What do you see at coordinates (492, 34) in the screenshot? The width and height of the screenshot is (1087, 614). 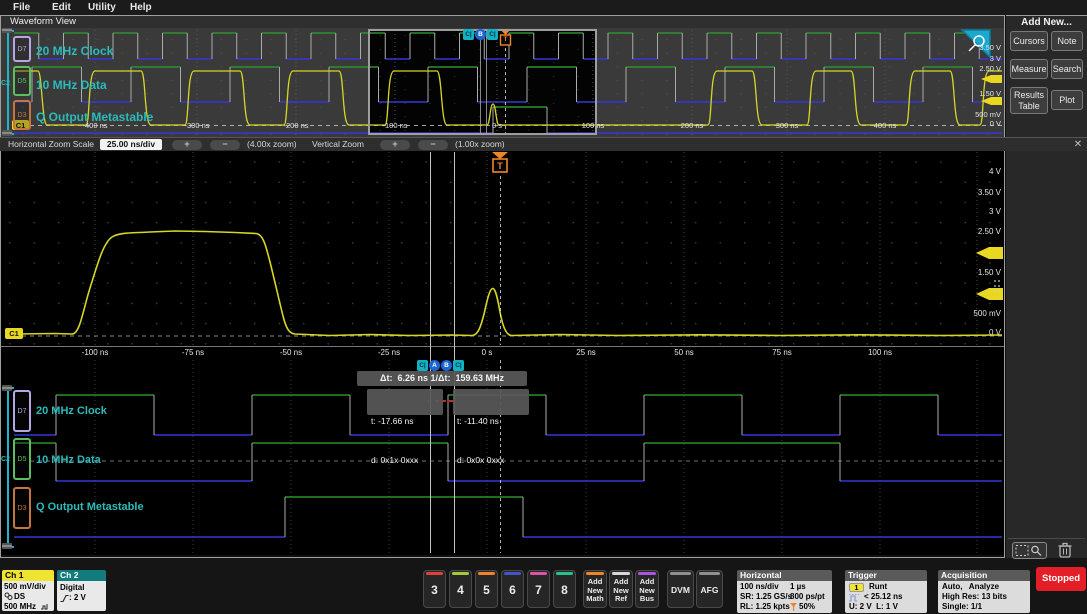 I see `cursor-chip-Cbar-top2: C|` at bounding box center [492, 34].